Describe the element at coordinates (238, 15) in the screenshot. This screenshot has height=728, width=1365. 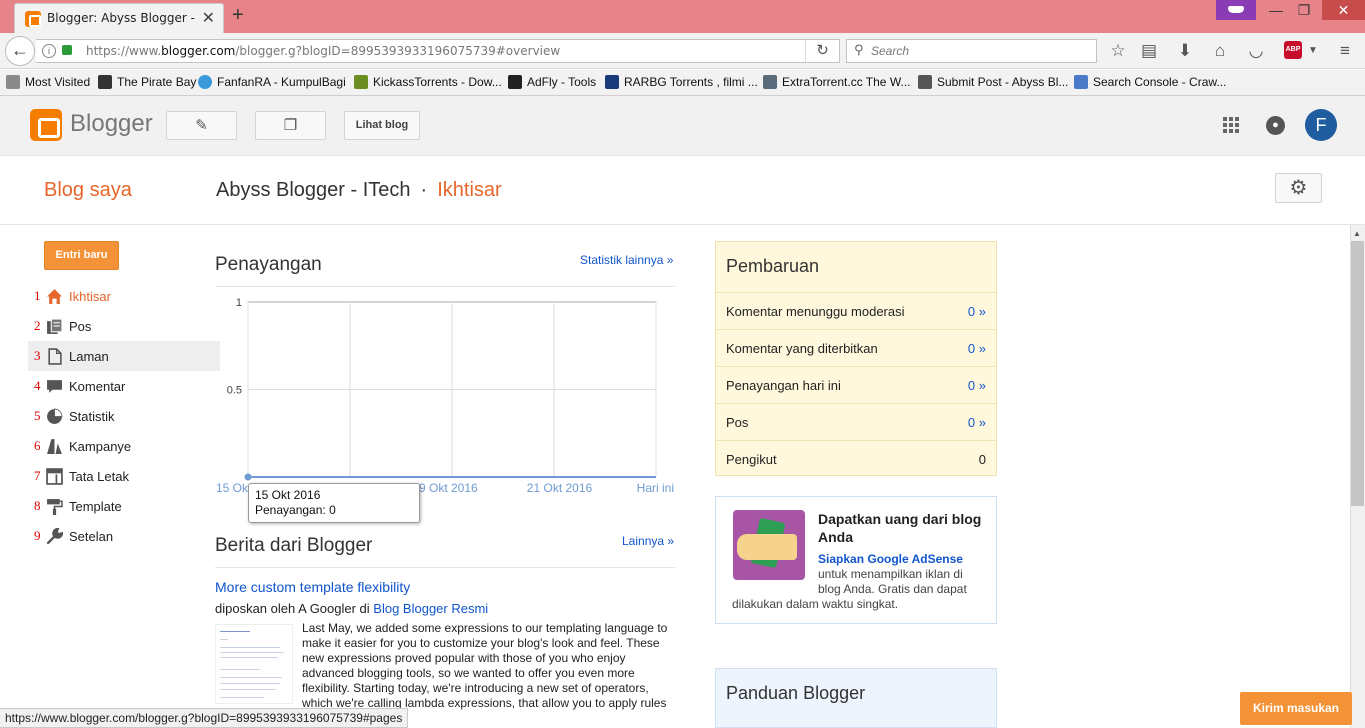
I see `new-tab-icon: +` at that location.